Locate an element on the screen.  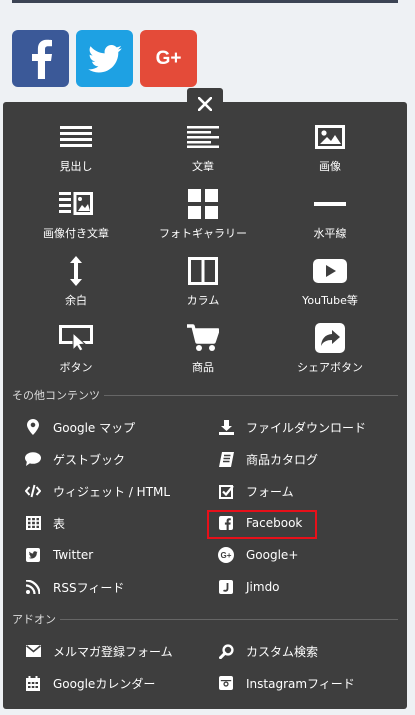
item-google-calendar: Googleカレンダー is located at coordinates (90, 683).